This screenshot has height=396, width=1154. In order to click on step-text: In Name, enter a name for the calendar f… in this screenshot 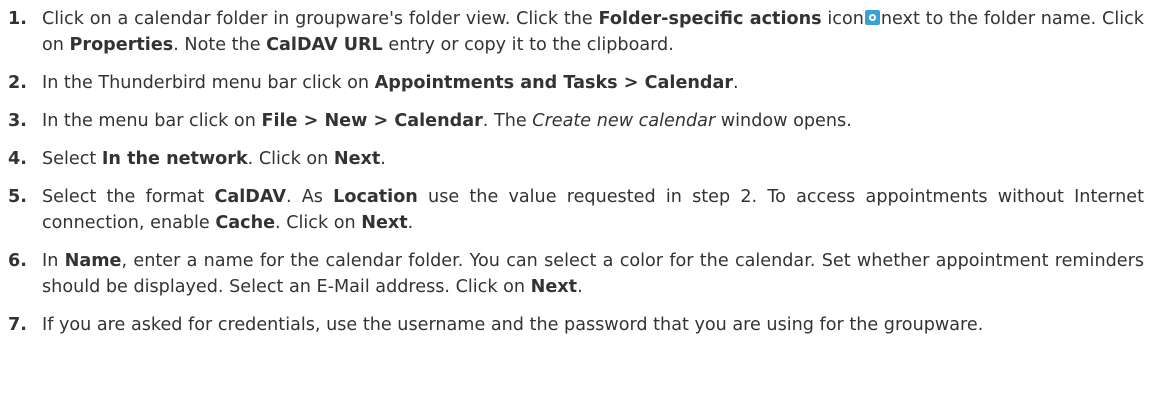, I will do `click(598, 274)`.